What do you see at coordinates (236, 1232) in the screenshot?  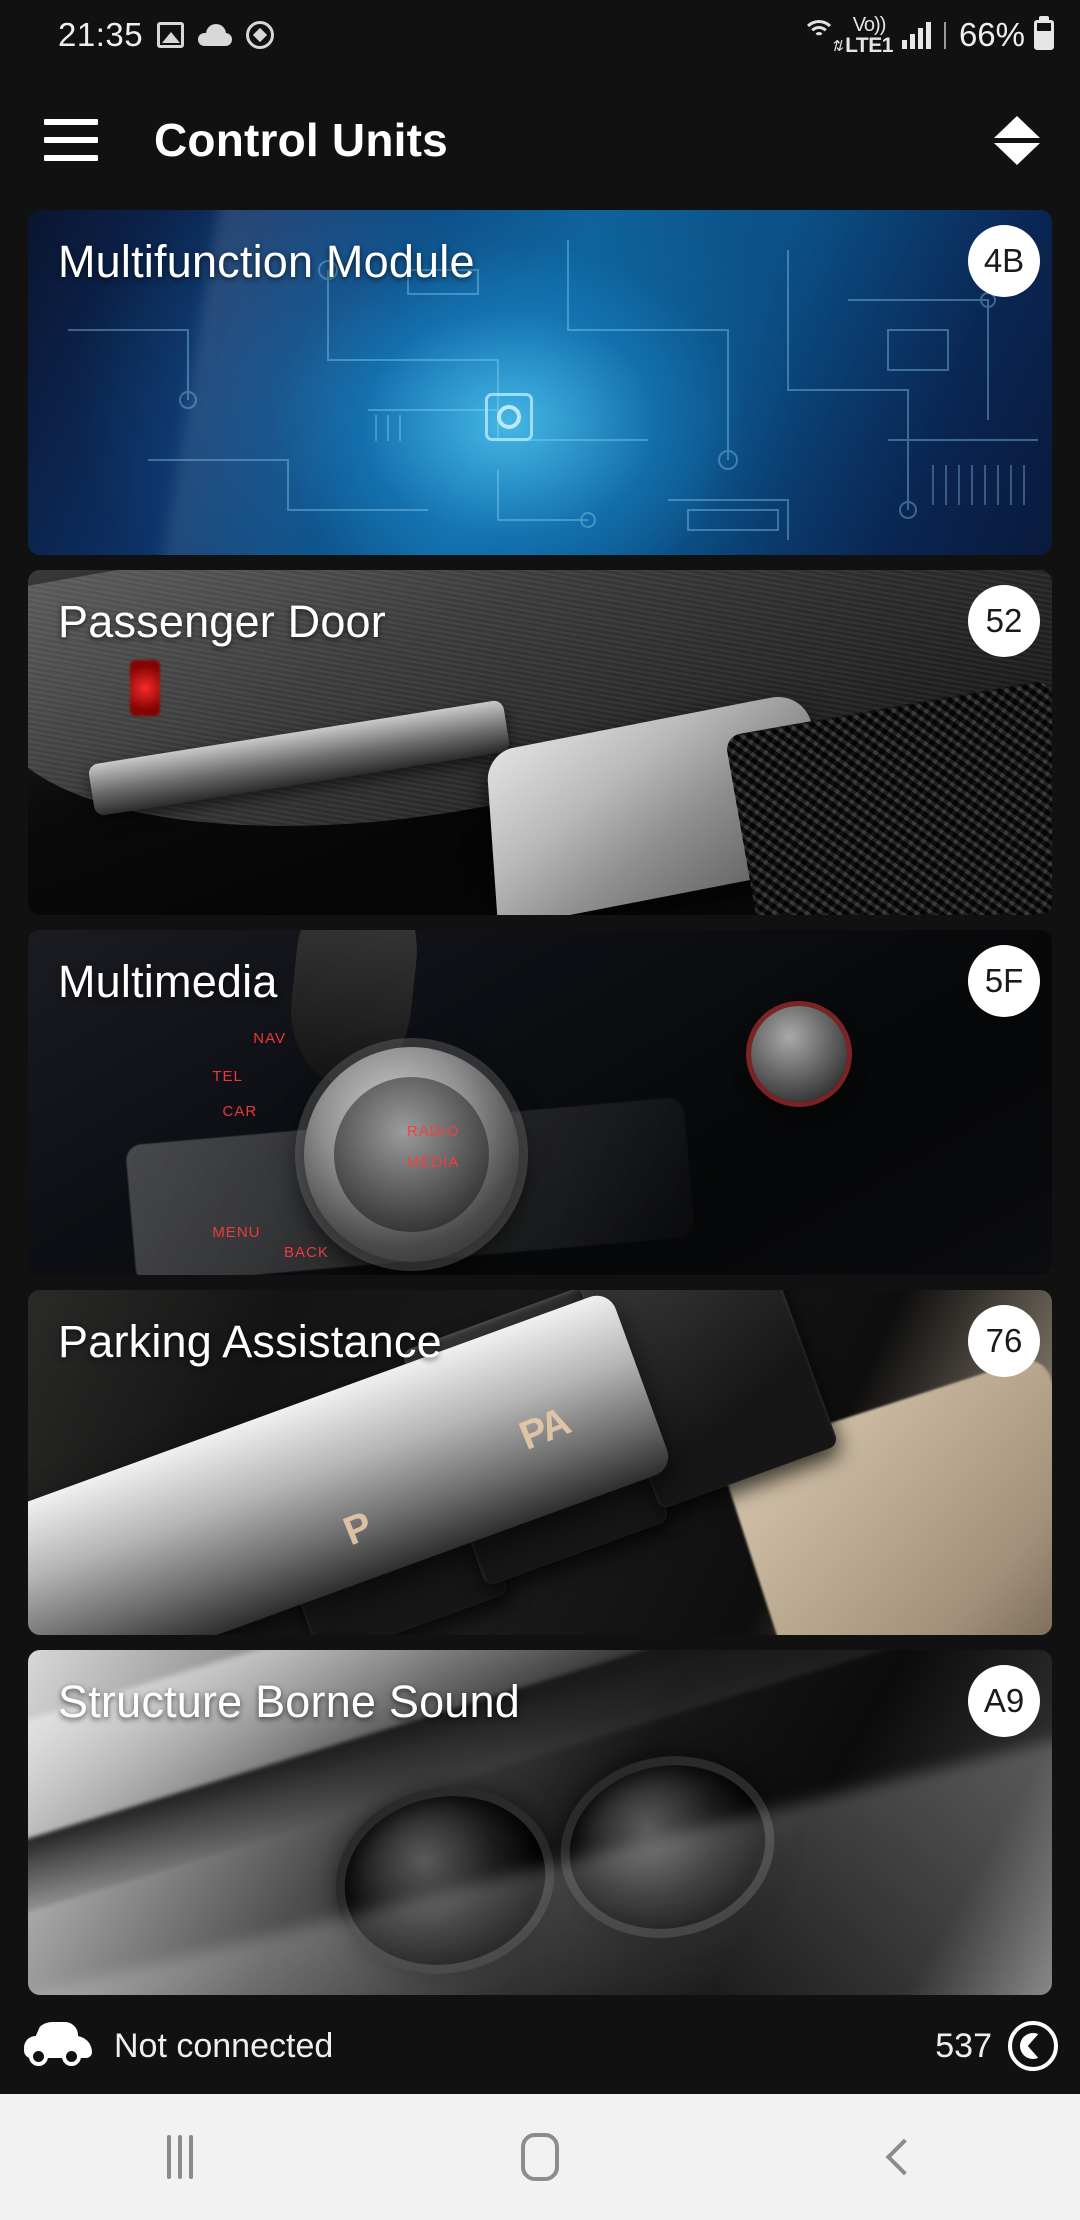 I see `console-label: MENU` at bounding box center [236, 1232].